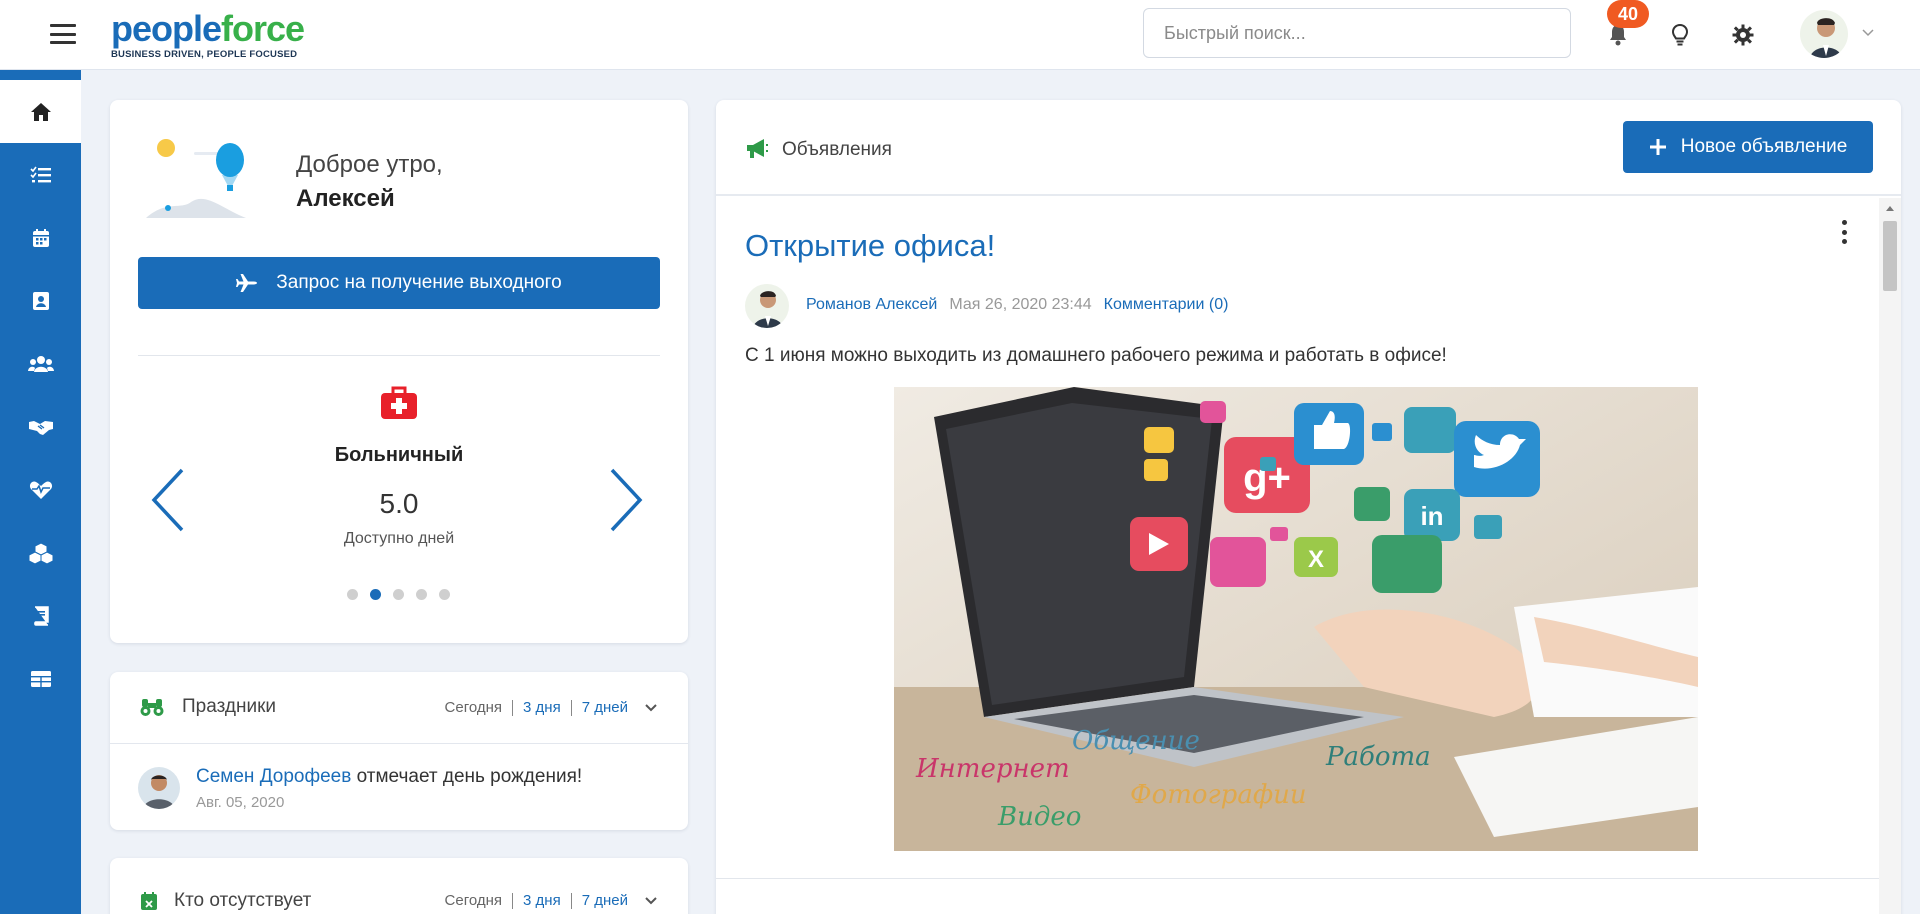 The width and height of the screenshot is (1920, 914). What do you see at coordinates (375, 594) in the screenshot?
I see `carousel-dot-active` at bounding box center [375, 594].